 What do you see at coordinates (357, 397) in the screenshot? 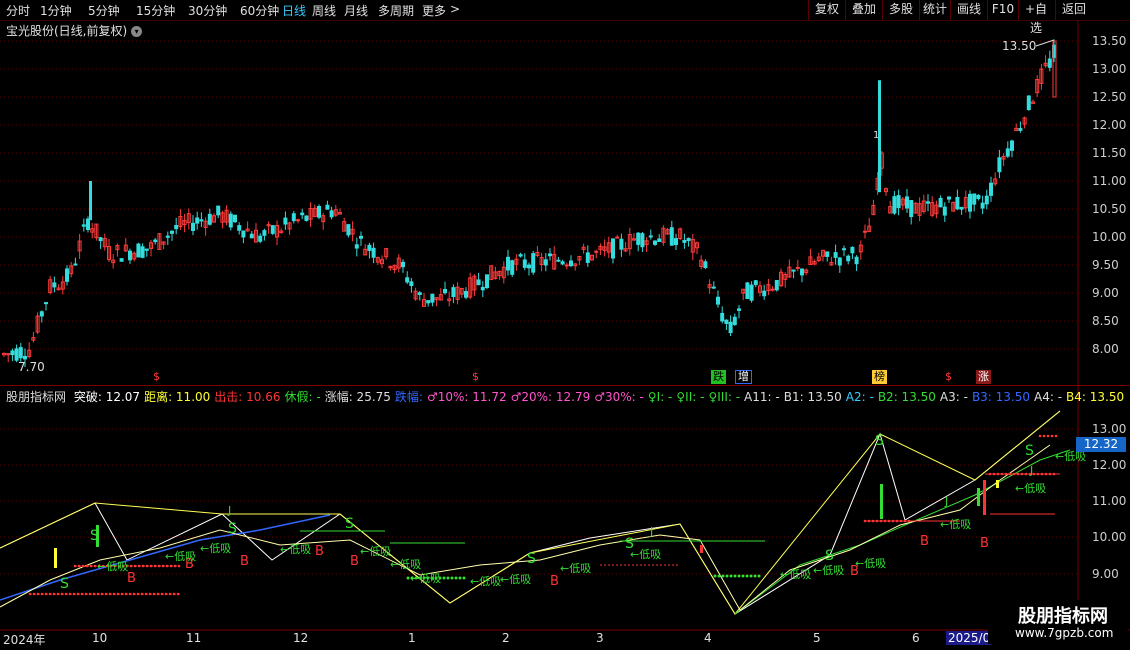
I see `indicator-field: 涨幅: 25.75` at bounding box center [357, 397].